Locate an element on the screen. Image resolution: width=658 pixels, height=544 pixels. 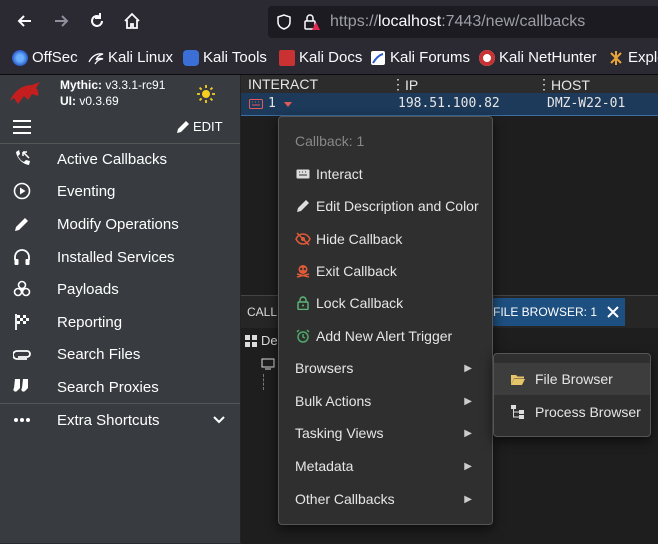
kali-forums-icon is located at coordinates (378, 57).